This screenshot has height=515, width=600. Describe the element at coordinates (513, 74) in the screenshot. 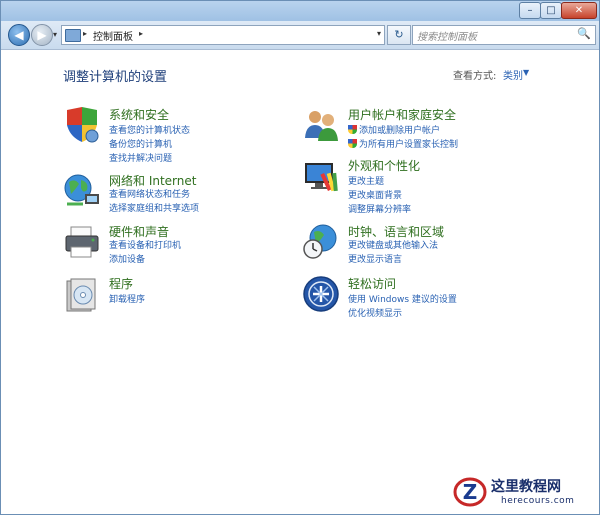

I see `view-by-dropdown: 类别` at that location.